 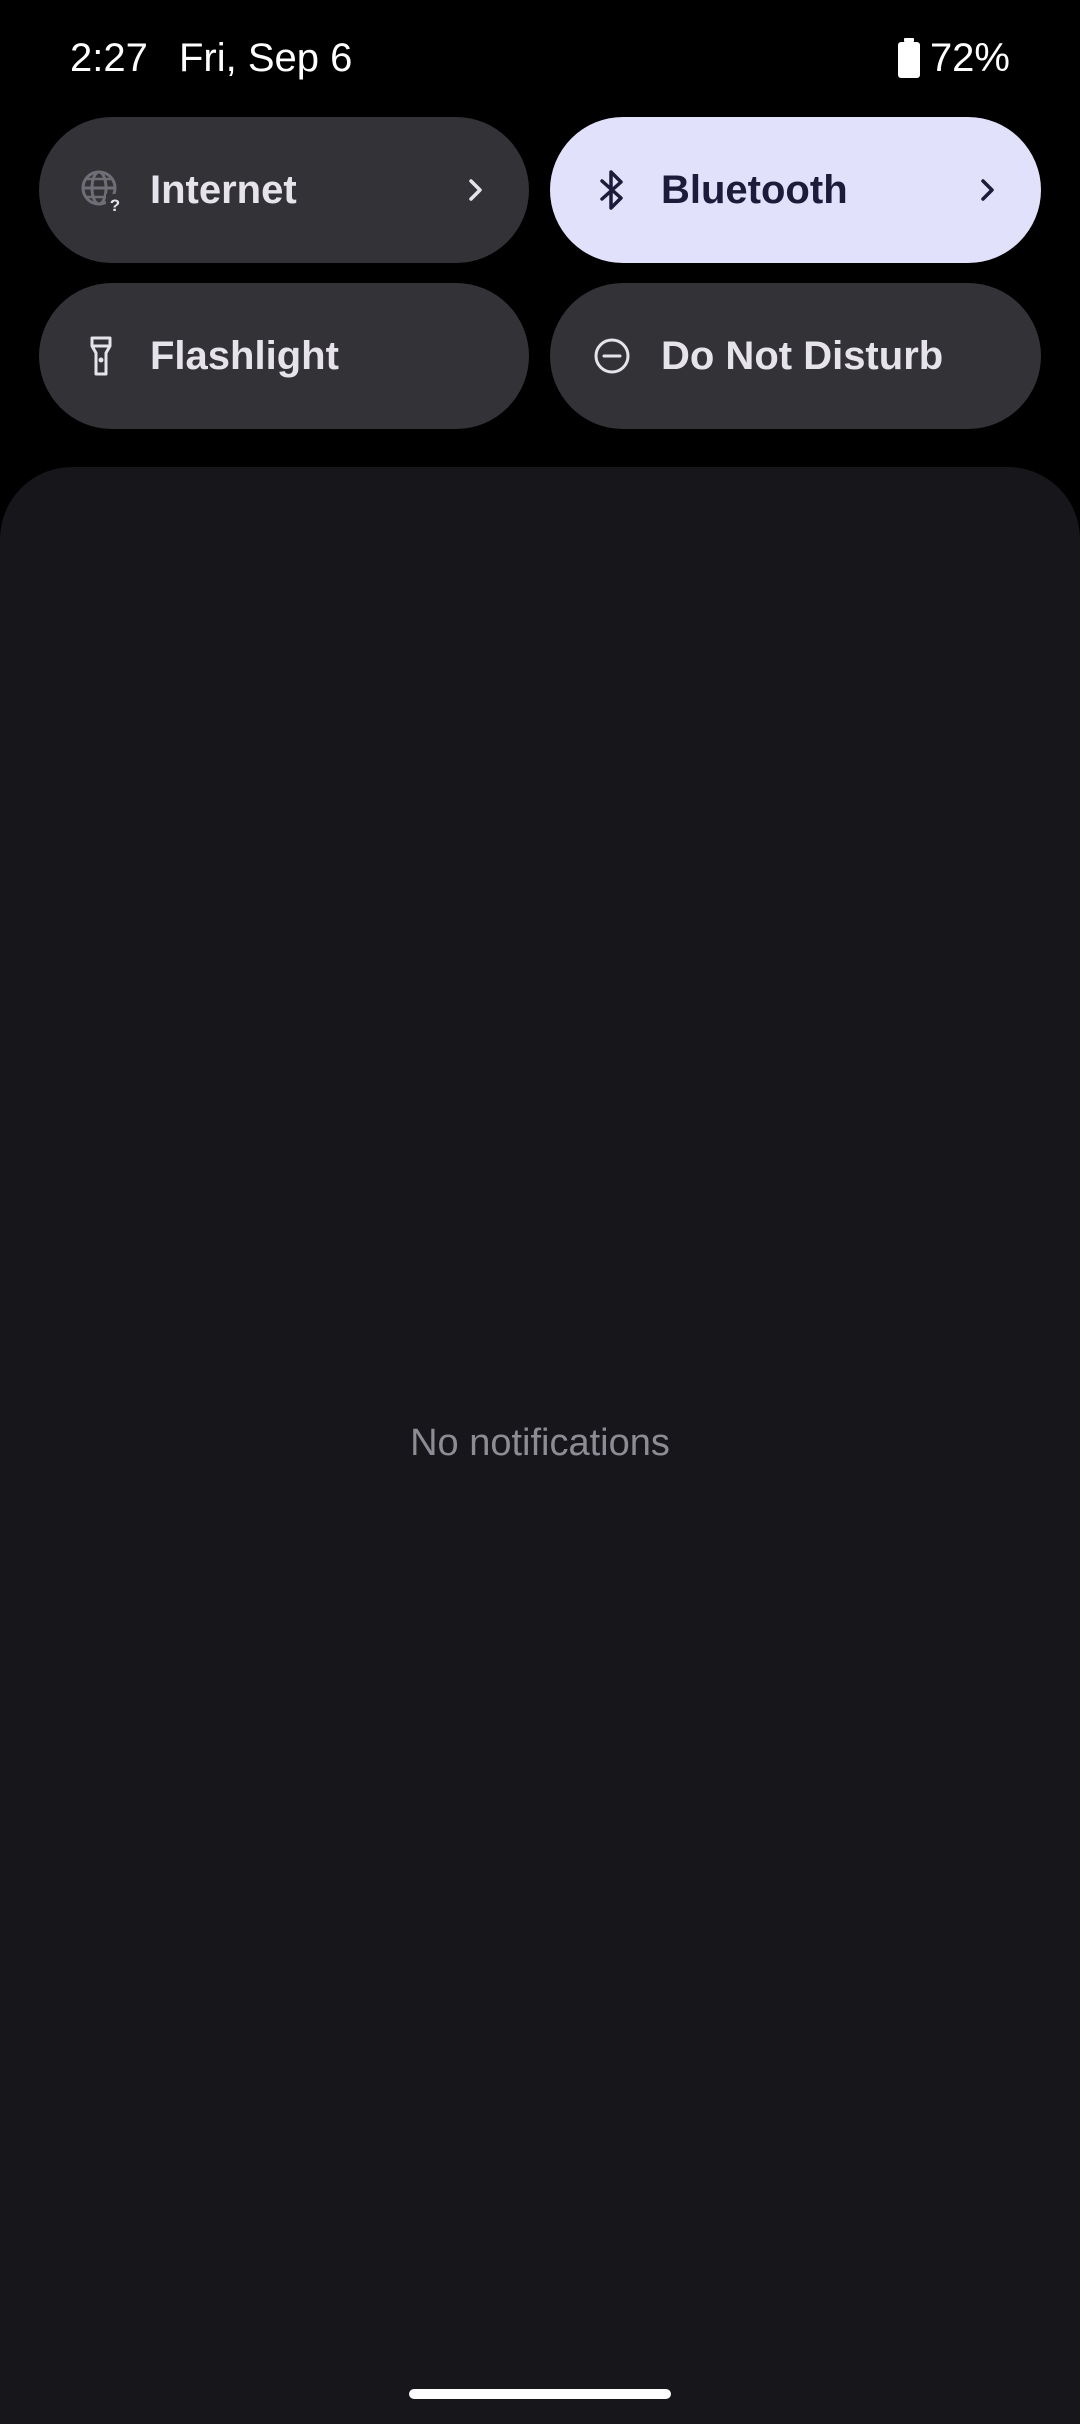 I want to click on do-not-disturb-icon, so click(x=612, y=356).